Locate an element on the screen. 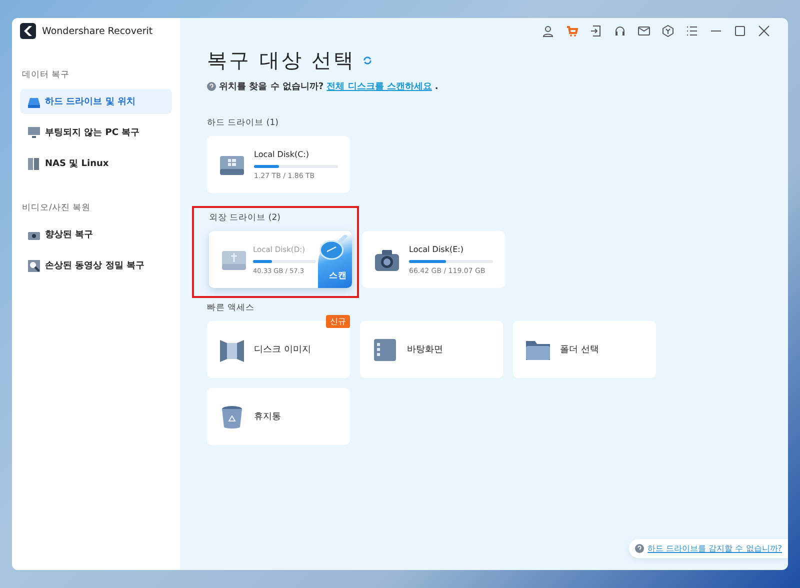 The width and height of the screenshot is (800, 588). trash-icon is located at coordinates (232, 417).